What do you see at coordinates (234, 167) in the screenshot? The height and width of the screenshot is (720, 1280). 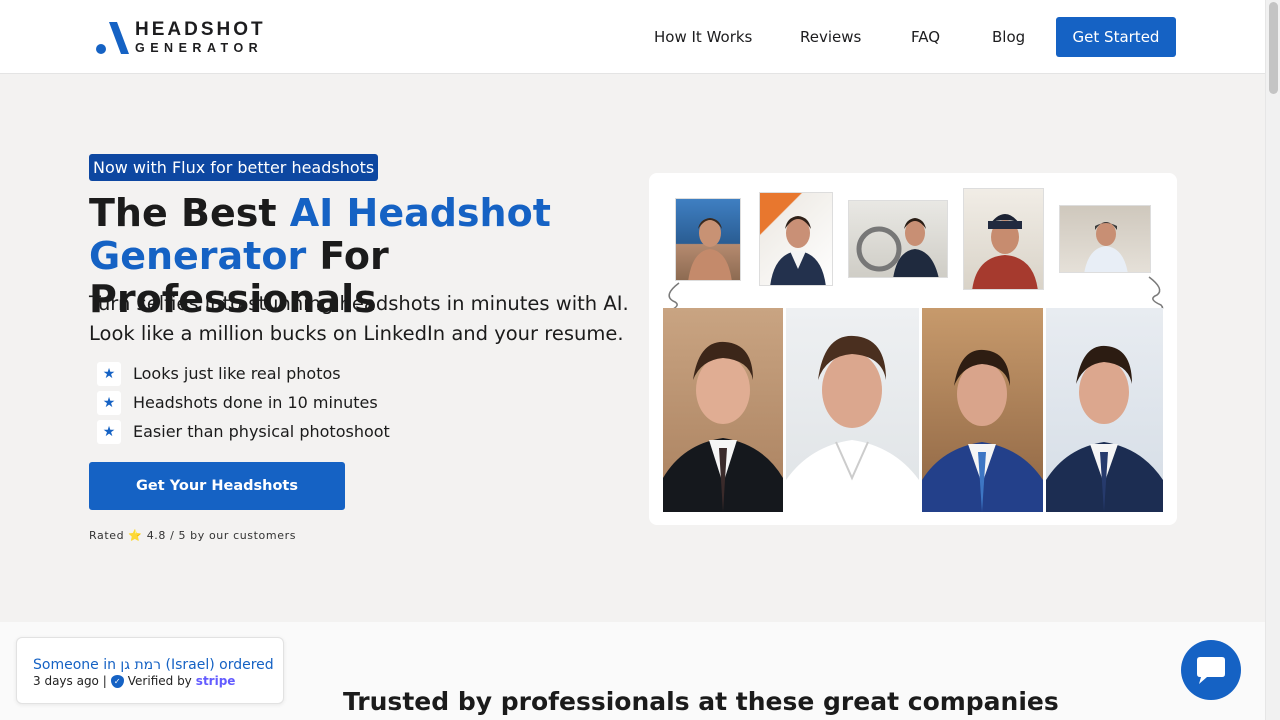 I see `flux-badge: Now with Flux for better headshots` at bounding box center [234, 167].